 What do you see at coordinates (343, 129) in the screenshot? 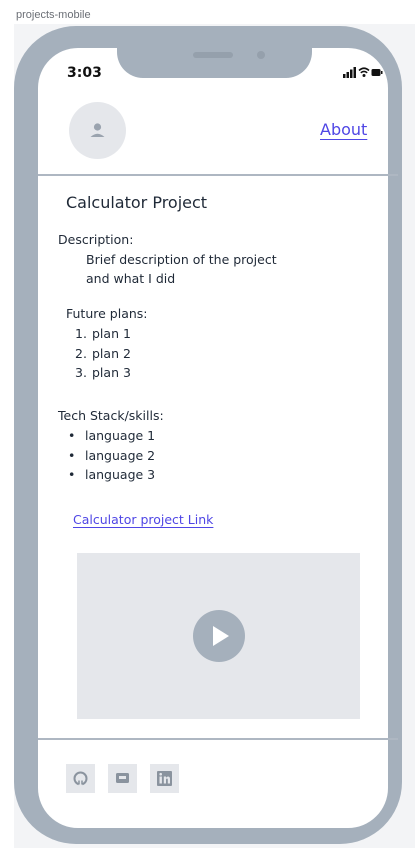
I see `about-link: About` at bounding box center [343, 129].